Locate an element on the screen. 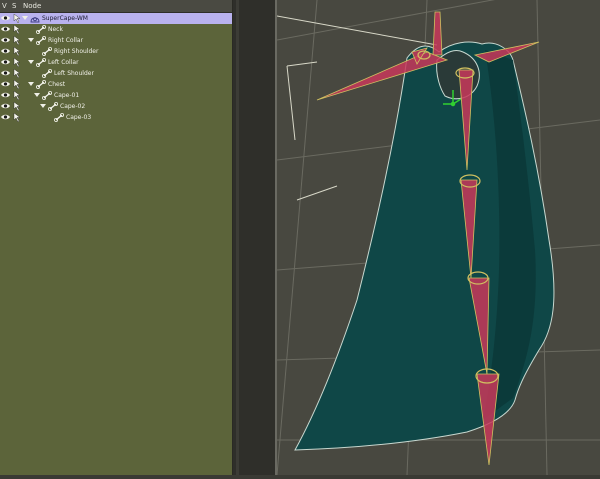 The image size is (600, 479). splitter-handle is located at coordinates (237, 237).